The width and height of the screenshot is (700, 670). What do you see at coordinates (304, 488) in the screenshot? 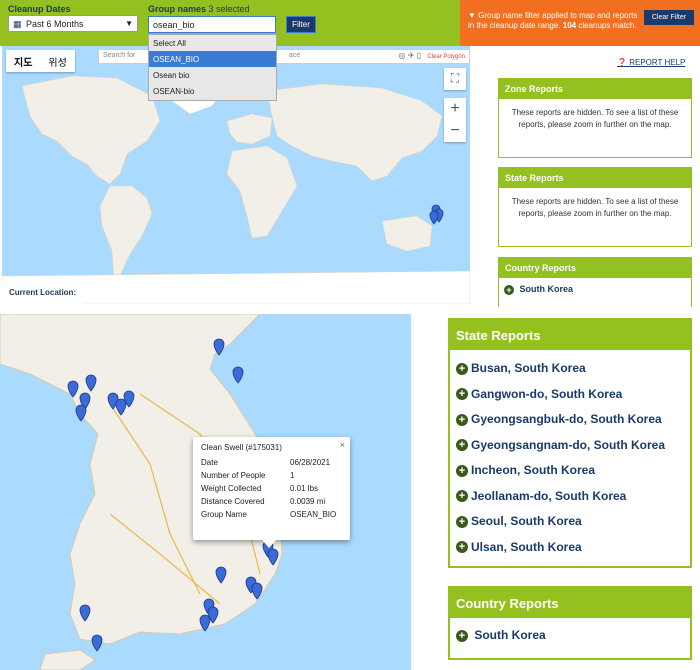
I see `popup-row-value: 0.01 lbs` at bounding box center [304, 488].